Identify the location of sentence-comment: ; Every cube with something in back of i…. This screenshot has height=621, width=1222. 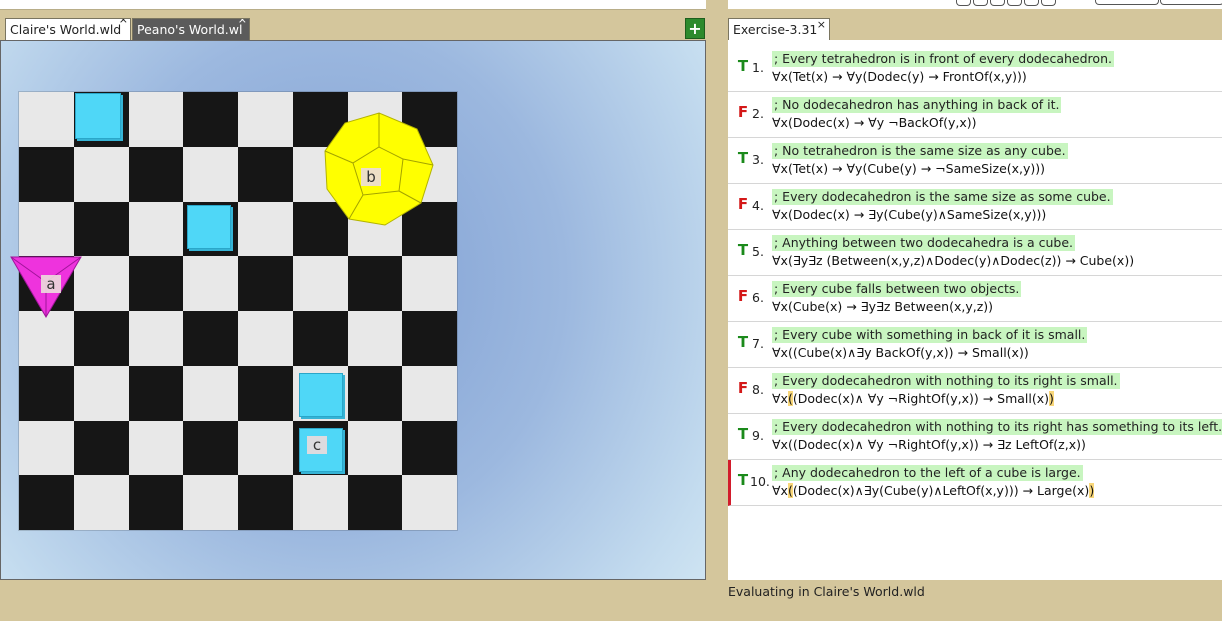
(930, 335).